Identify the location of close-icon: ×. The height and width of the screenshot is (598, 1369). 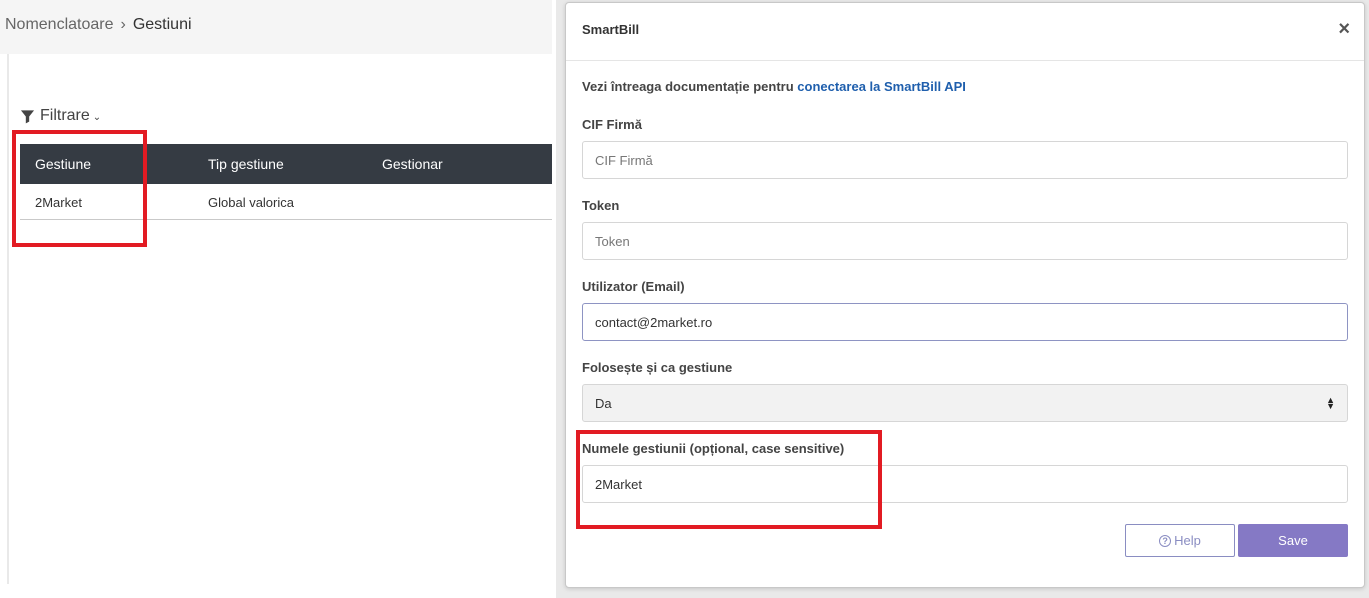
(1344, 29).